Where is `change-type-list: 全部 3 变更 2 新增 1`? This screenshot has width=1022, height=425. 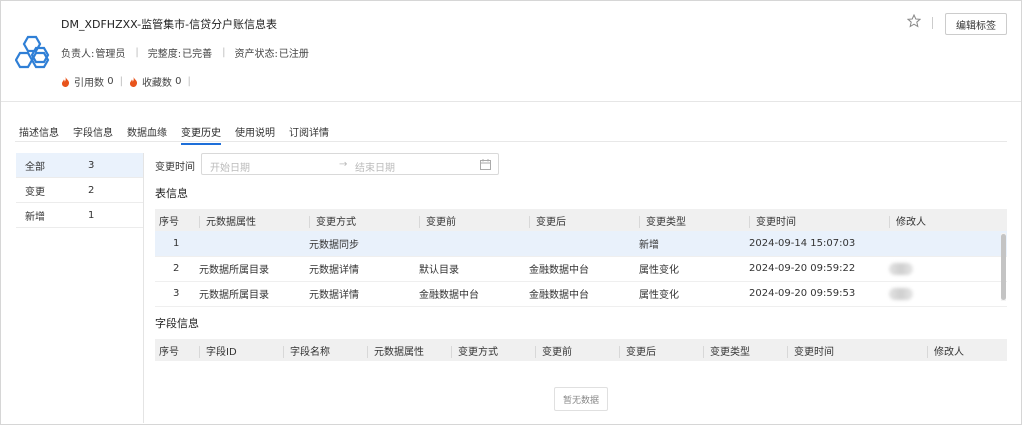
change-type-list: 全部 3 变更 2 新增 1 is located at coordinates (80, 288).